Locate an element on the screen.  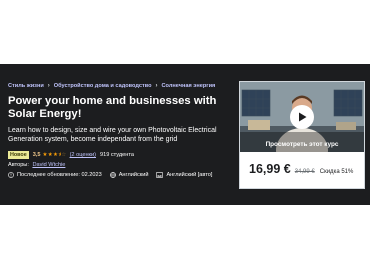
play-icon is located at coordinates (302, 117).